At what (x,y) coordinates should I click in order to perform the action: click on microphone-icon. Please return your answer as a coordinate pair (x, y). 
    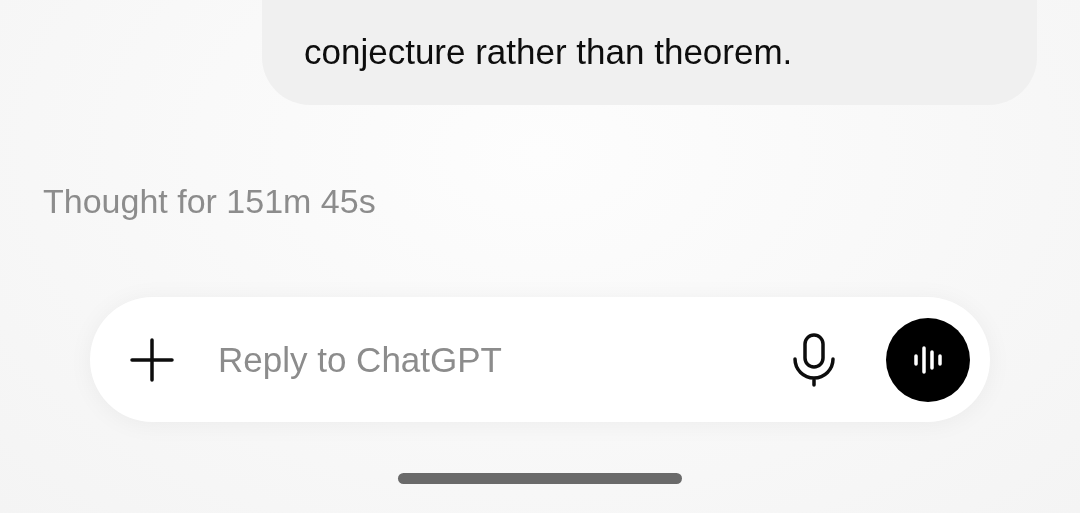
    Looking at the image, I should click on (814, 359).